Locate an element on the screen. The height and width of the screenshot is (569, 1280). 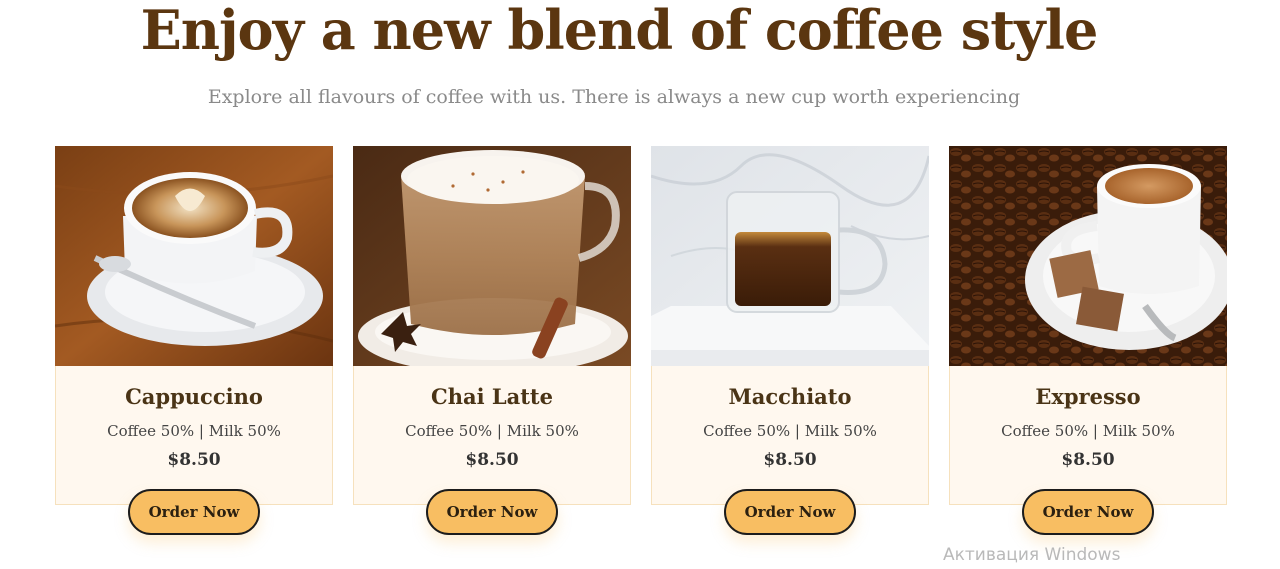
windows-activation-watermark: Активация Windows is located at coordinates (1032, 555).